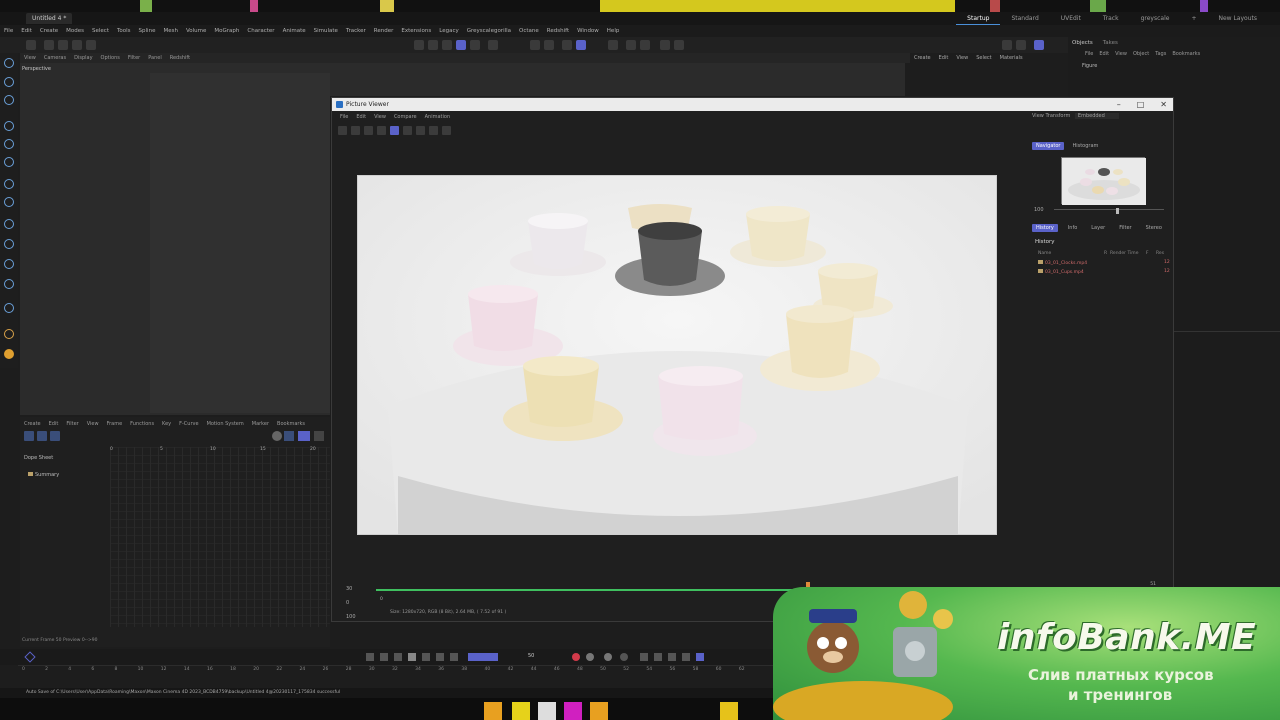 The width and height of the screenshot is (1280, 720). Describe the element at coordinates (446, 130) in the screenshot. I see `compare-b-icon` at that location.